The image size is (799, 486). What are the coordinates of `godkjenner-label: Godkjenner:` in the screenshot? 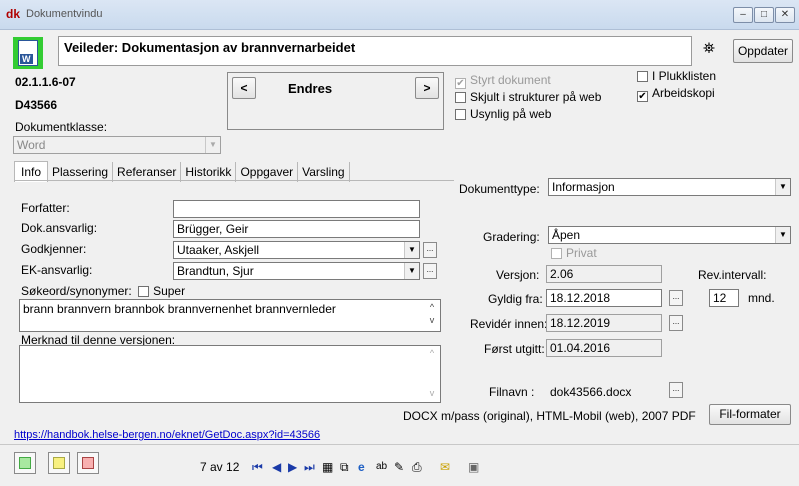 It's located at (54, 249).